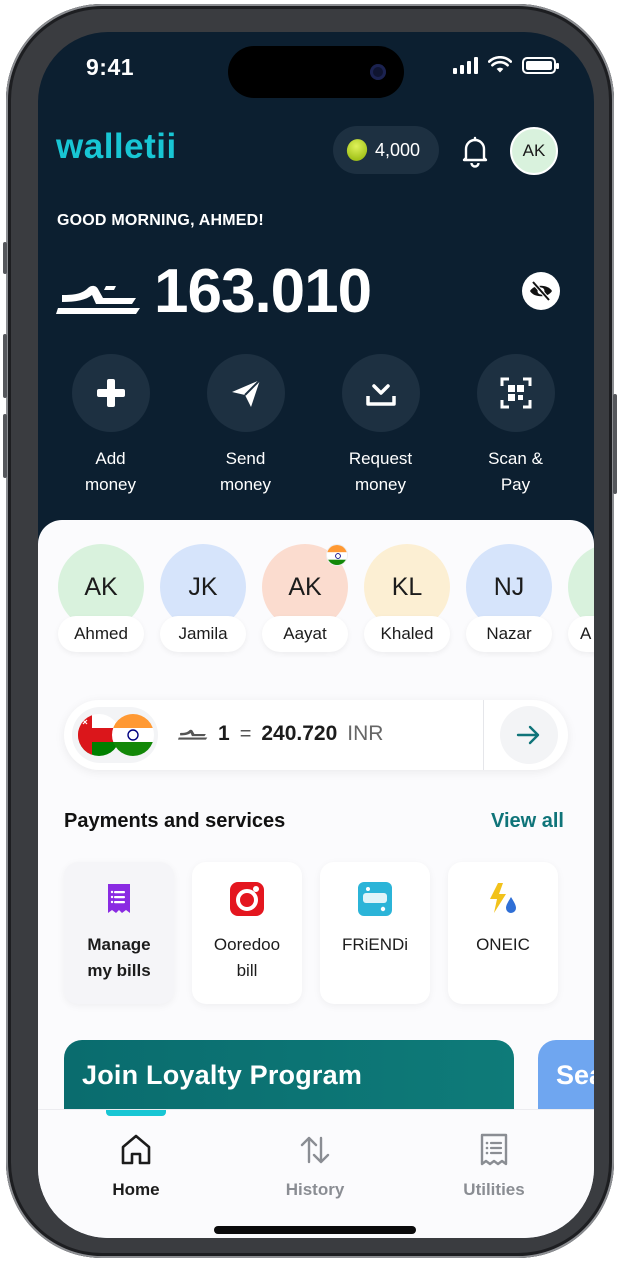 Image resolution: width=620 pixels, height=1262 pixels. Describe the element at coordinates (203, 634) in the screenshot. I see `contact-name: Jamila` at that location.